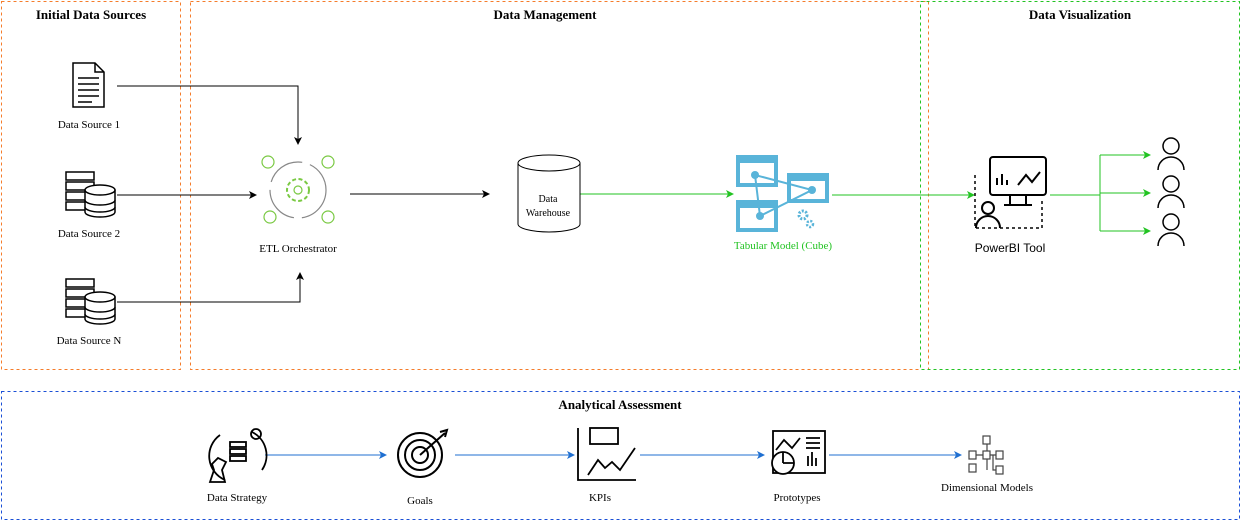 This screenshot has width=1241, height=521. I want to click on edge-sourceN-etl, so click(210, 287).